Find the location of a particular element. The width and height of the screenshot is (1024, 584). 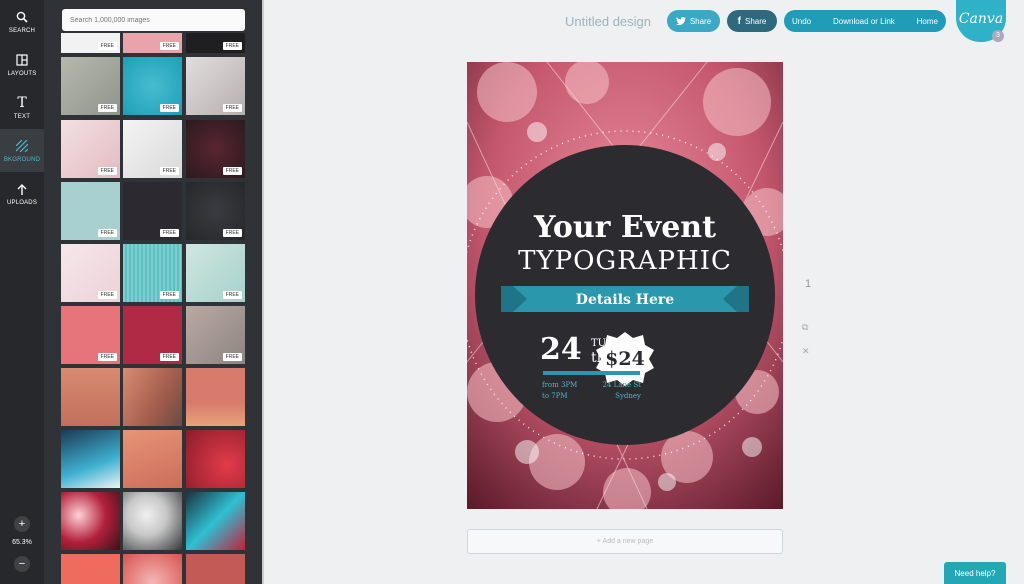

poster-time-line1: from 3PM is located at coordinates (559, 385).